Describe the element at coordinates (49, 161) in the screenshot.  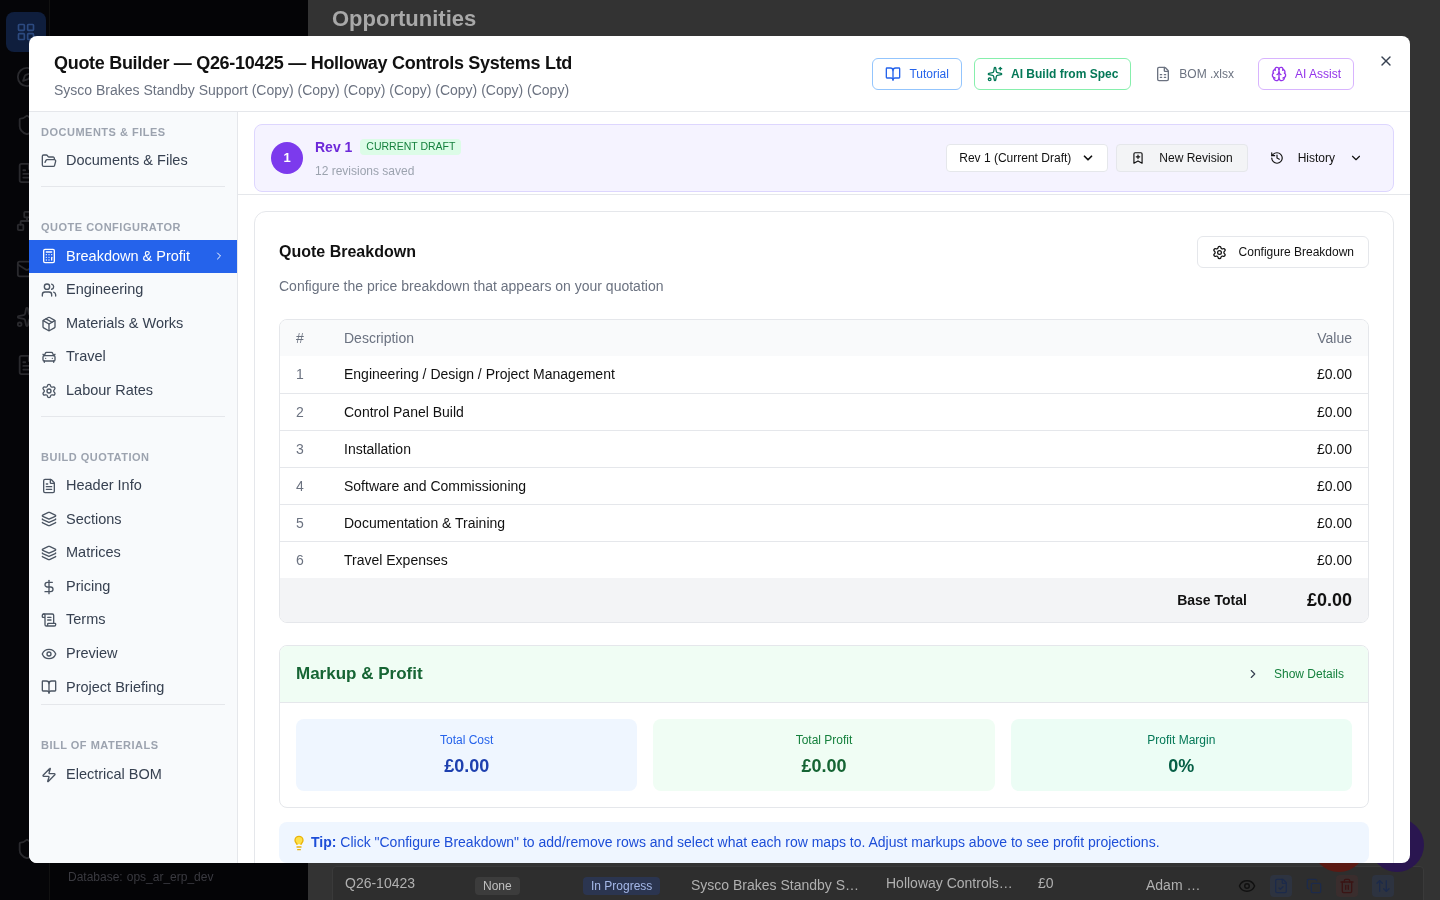
I see `folder-icon` at that location.